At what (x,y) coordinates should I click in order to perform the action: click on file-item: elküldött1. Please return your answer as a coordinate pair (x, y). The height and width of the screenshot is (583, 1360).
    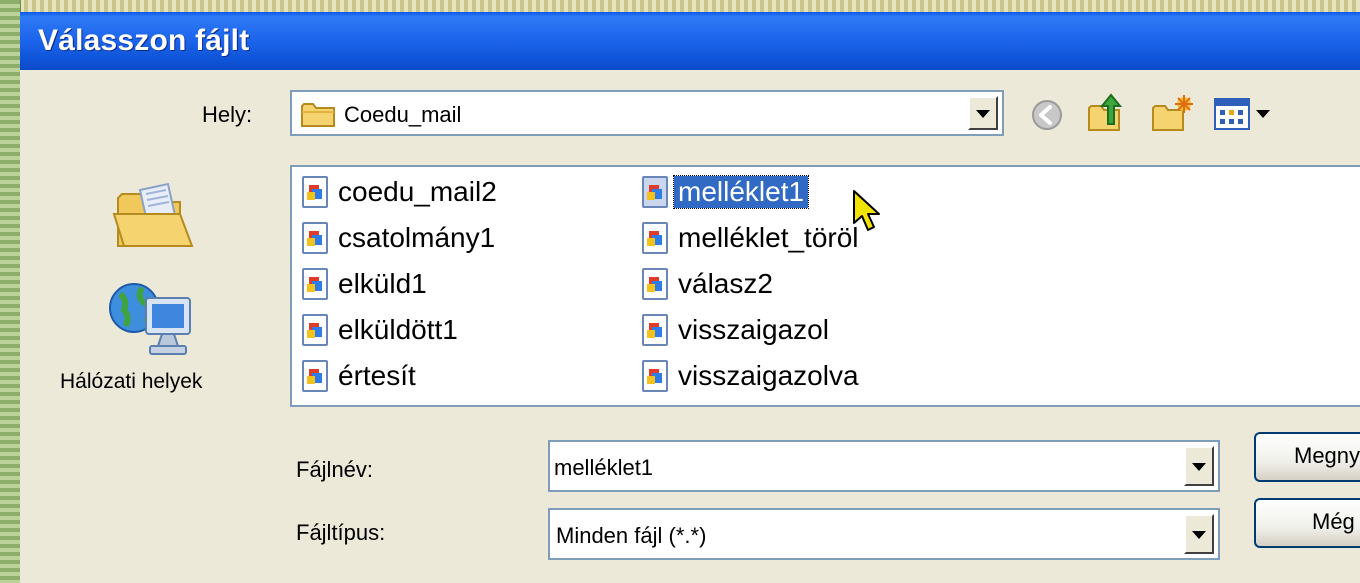
    Looking at the image, I should click on (382, 330).